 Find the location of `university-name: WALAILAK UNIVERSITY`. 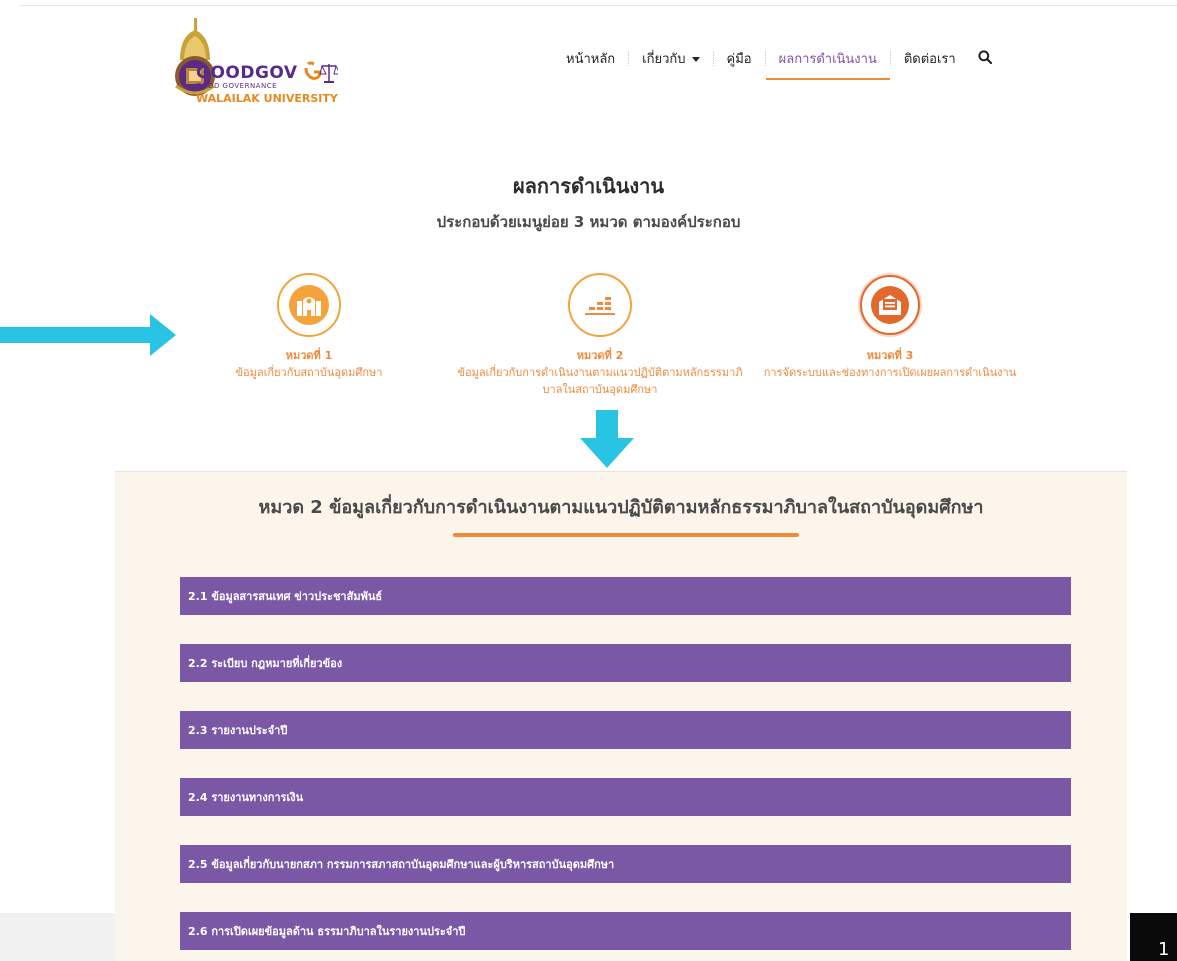

university-name: WALAILAK UNIVERSITY is located at coordinates (267, 98).